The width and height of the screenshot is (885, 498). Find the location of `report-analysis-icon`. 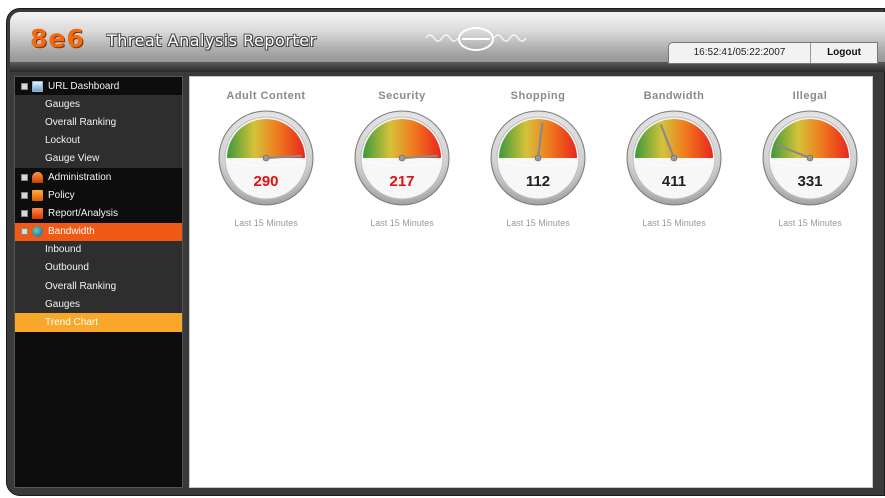

report-analysis-icon is located at coordinates (37, 213).